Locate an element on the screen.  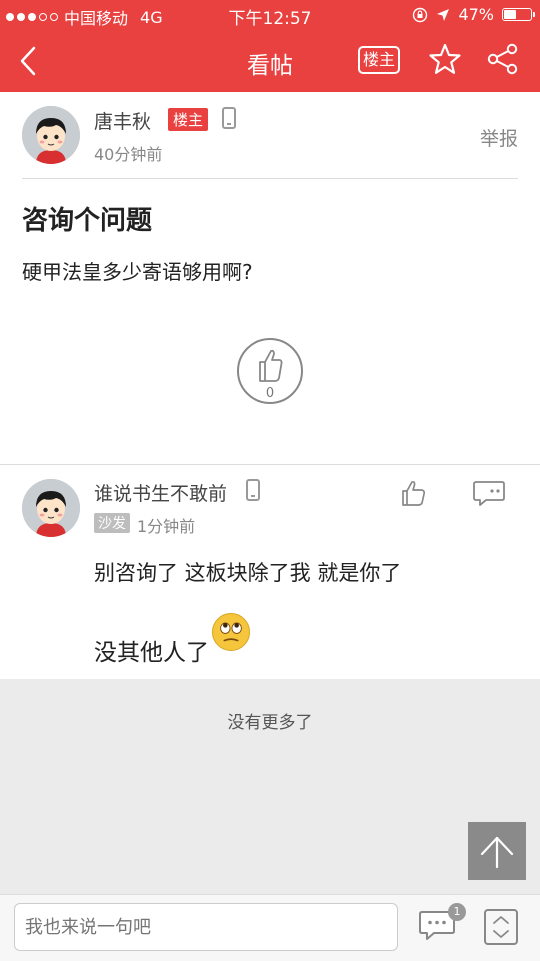
arrow-up-icon is located at coordinates (497, 852).